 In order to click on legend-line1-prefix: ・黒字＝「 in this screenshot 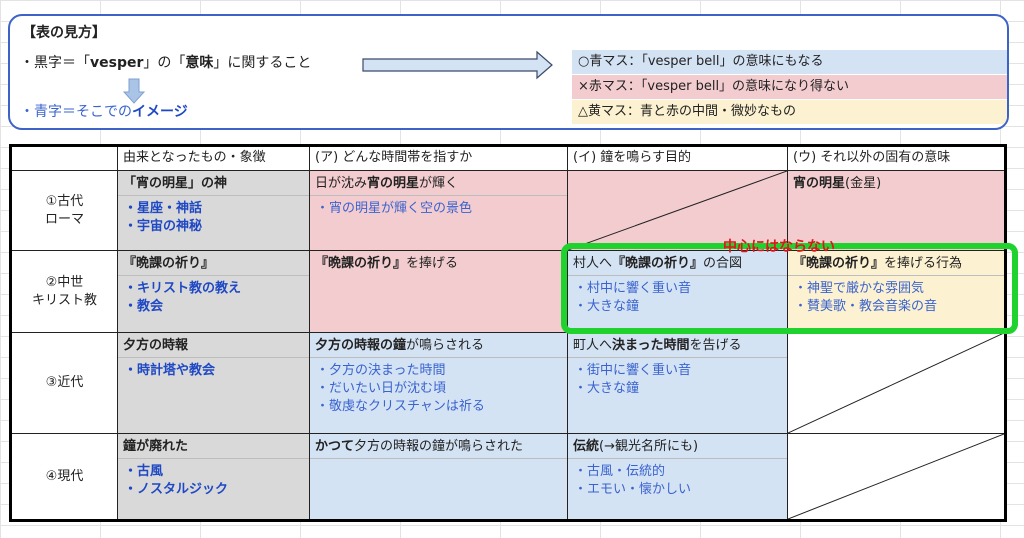, I will do `click(55, 63)`.